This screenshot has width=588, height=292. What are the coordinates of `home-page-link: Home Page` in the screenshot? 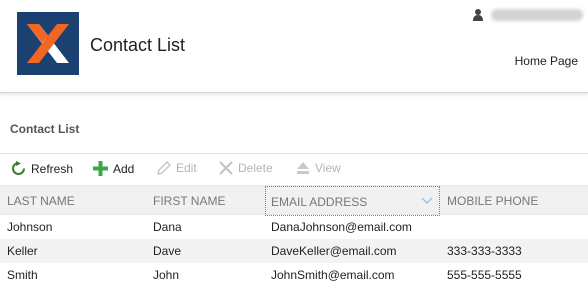 It's located at (546, 61).